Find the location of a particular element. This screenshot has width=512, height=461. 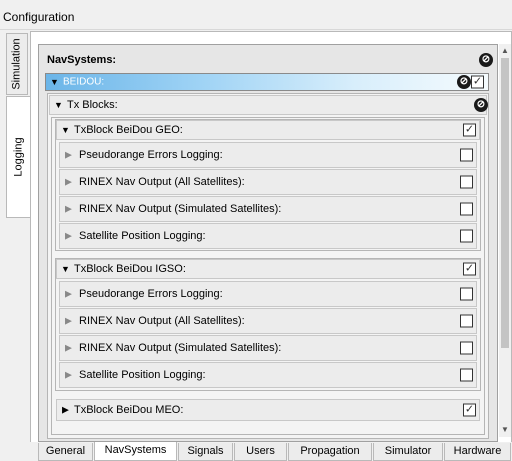

tab-hardware: Hardware is located at coordinates (477, 452).